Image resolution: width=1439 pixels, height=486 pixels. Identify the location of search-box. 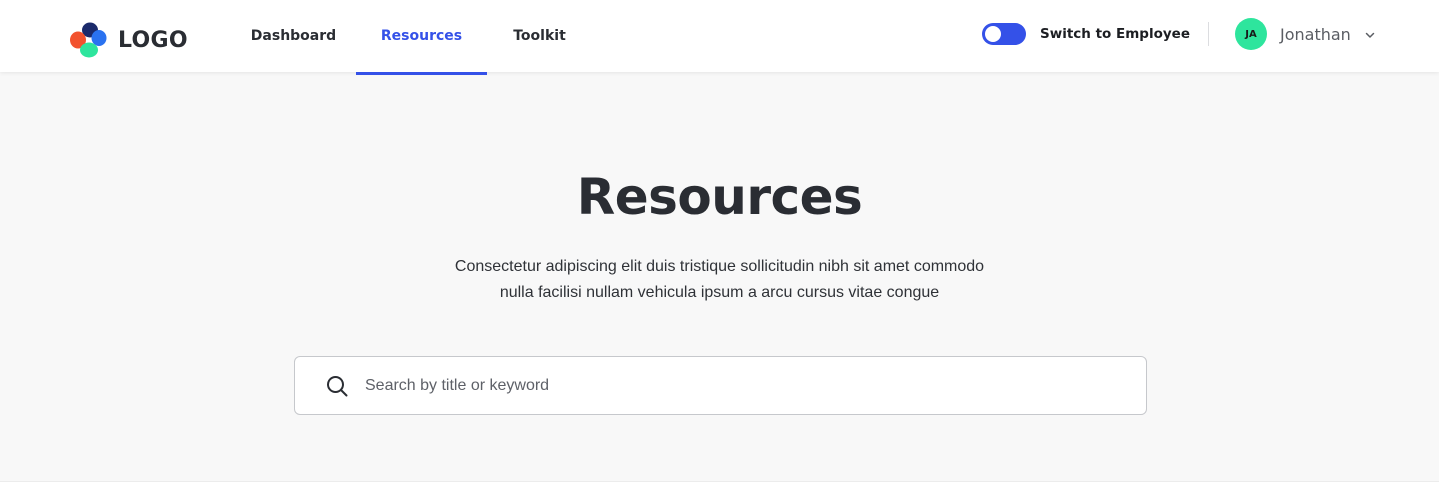
(720, 385).